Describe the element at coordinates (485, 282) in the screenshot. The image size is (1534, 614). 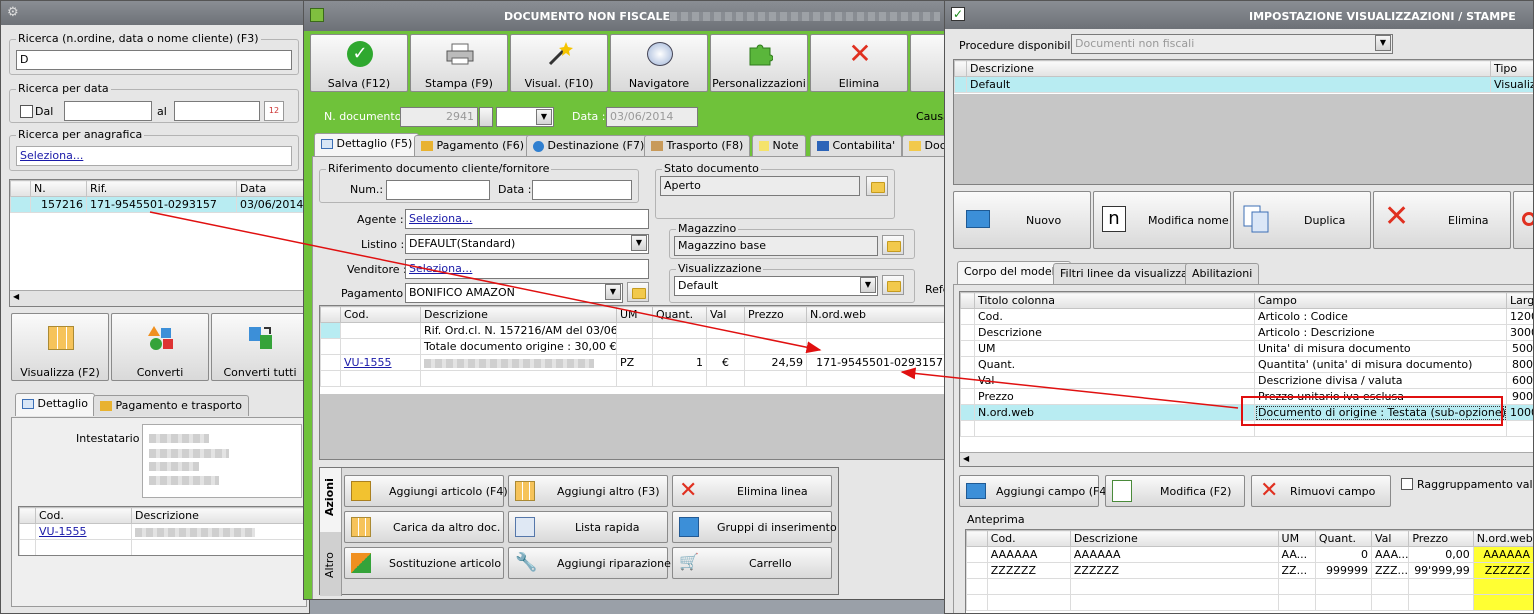
I see `arrow-rif-to-nordweb` at that location.